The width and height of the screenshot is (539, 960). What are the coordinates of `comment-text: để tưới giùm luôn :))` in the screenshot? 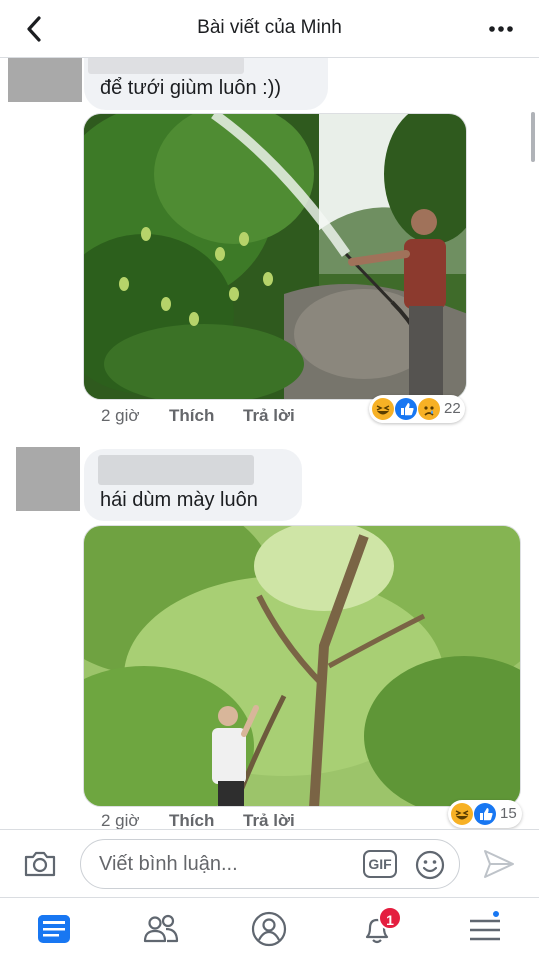 It's located at (191, 88).